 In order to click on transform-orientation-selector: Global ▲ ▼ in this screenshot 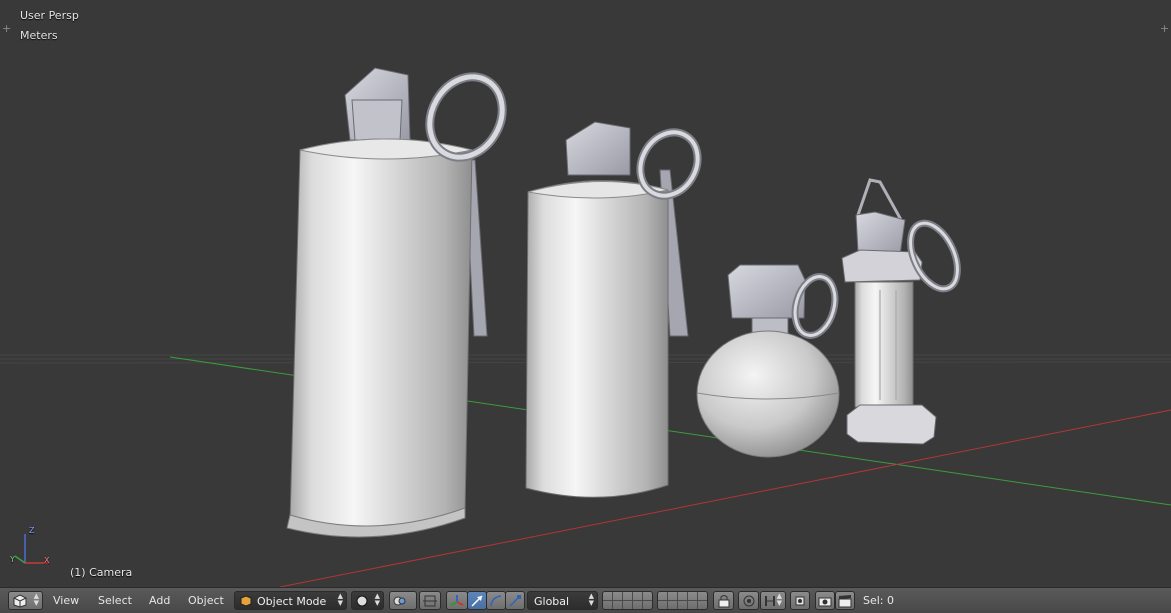, I will do `click(562, 600)`.